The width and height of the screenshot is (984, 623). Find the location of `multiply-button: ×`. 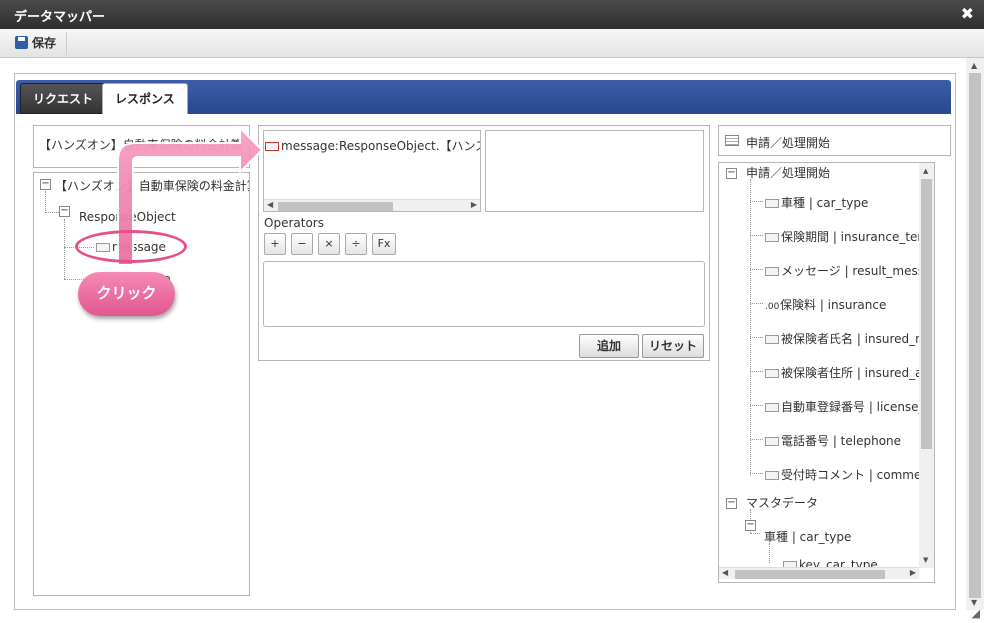

multiply-button: × is located at coordinates (329, 244).